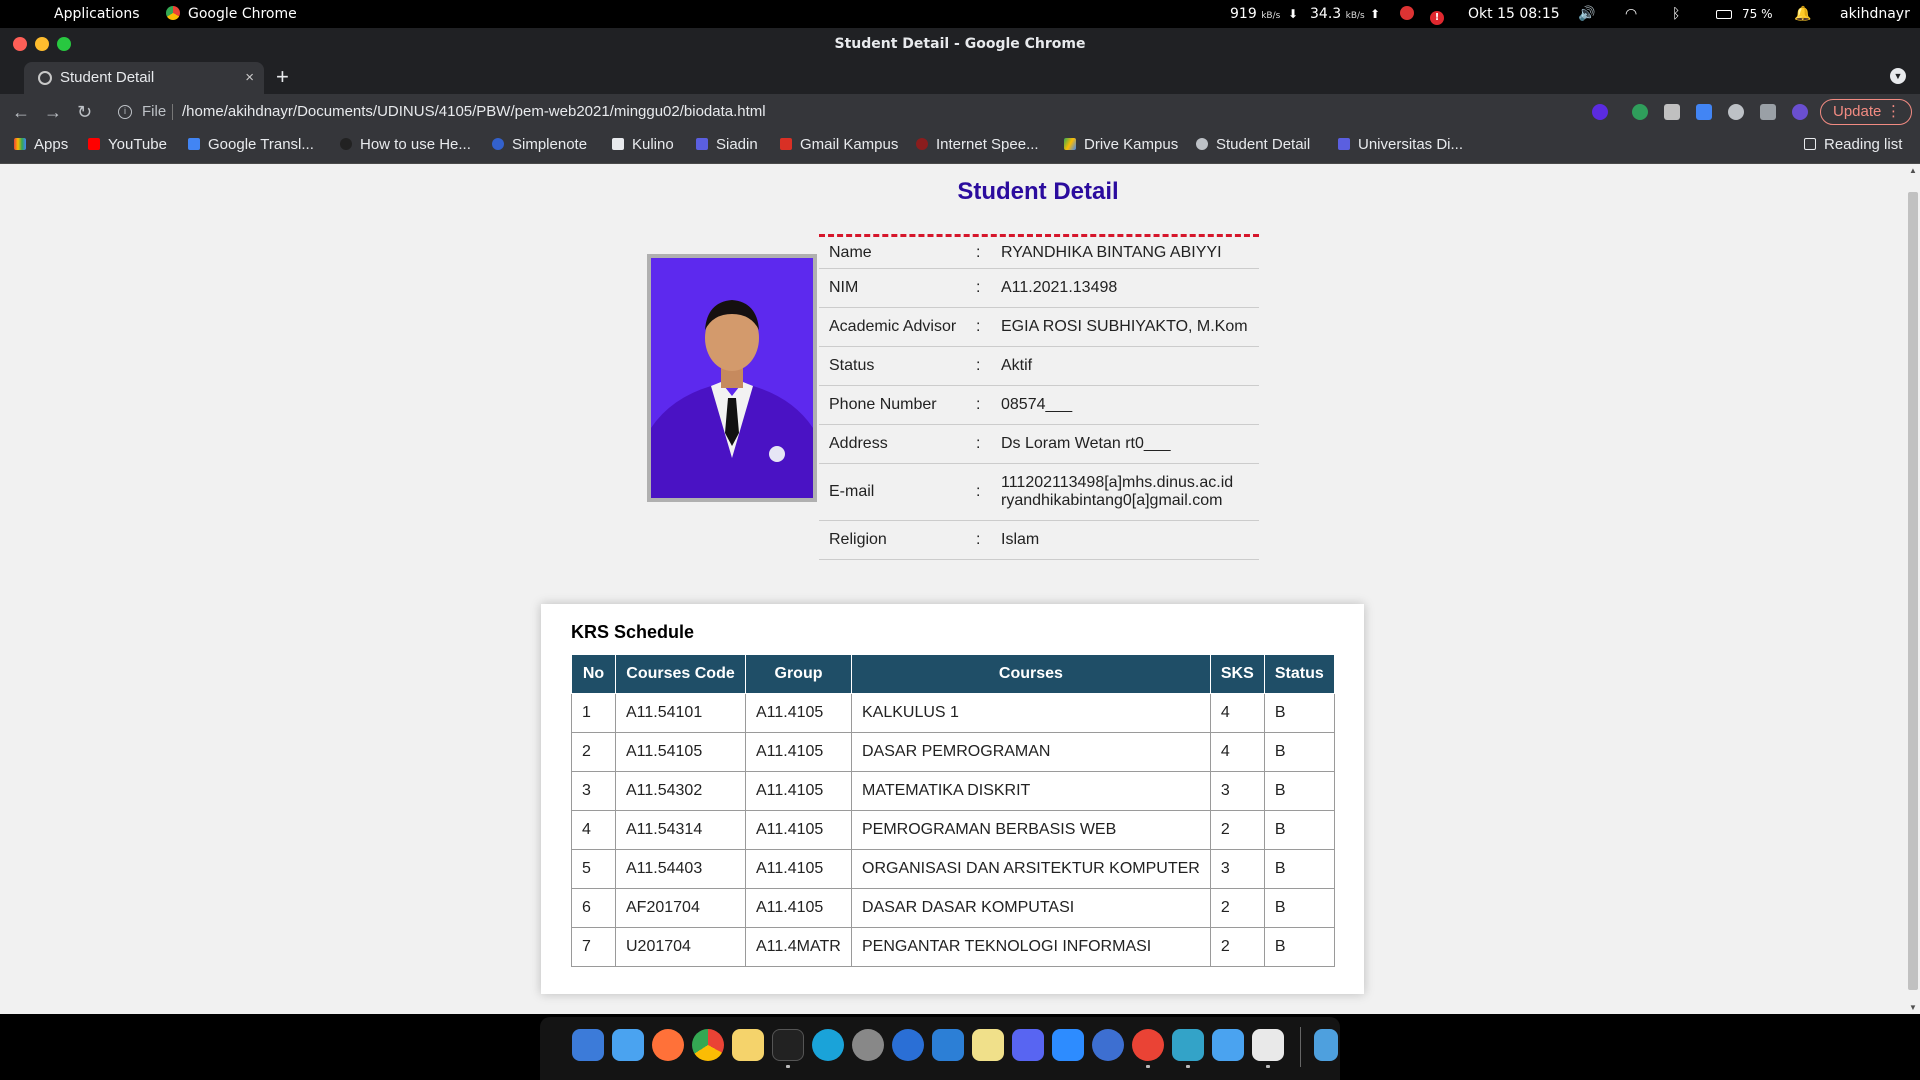 This screenshot has height=1080, width=1920. Describe the element at coordinates (1148, 1045) in the screenshot. I see `chrome-alt-icon` at that location.